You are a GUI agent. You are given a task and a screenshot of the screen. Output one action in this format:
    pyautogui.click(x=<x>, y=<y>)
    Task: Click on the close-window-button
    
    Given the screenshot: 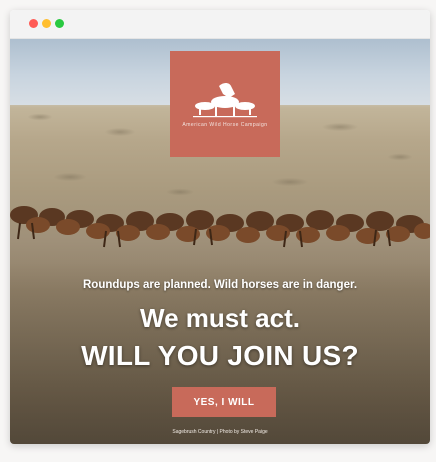 What is the action you would take?
    pyautogui.click(x=33, y=23)
    